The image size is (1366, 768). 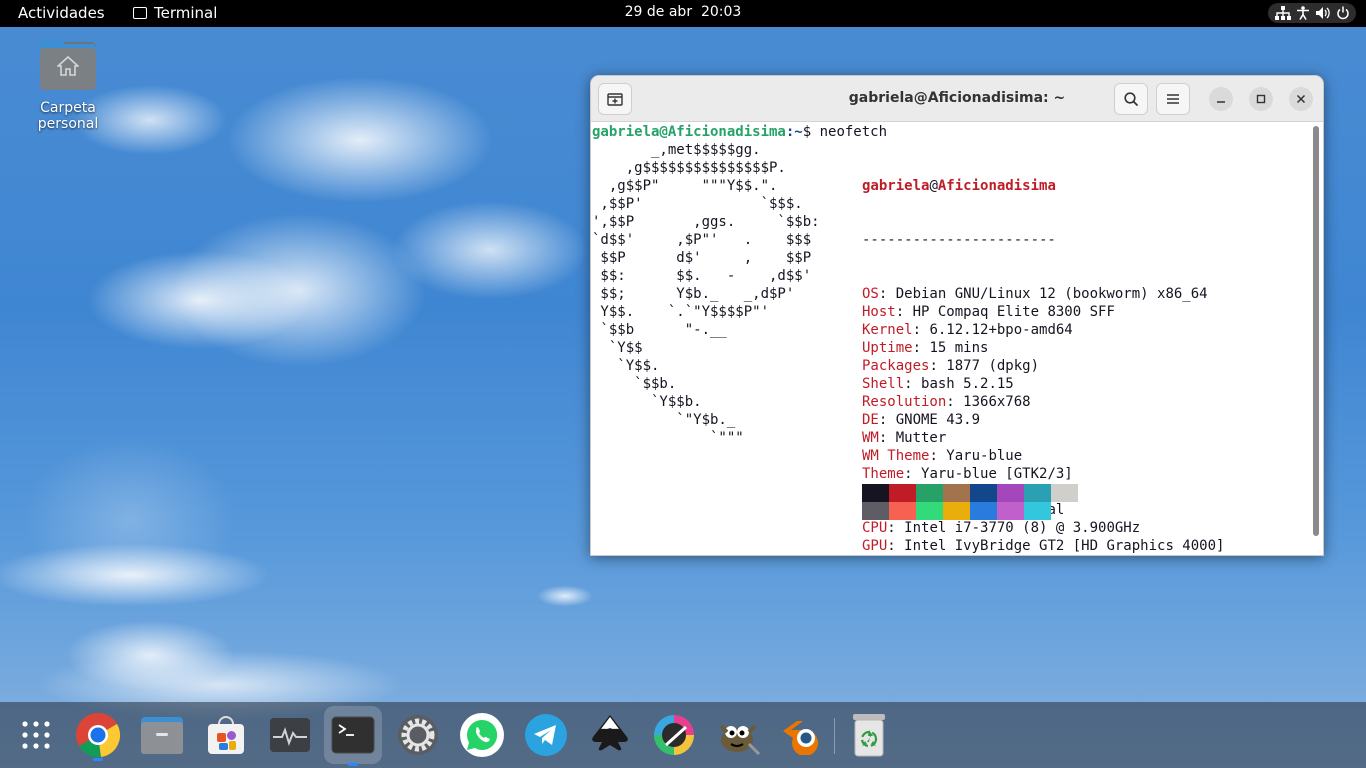 I want to click on info-row: Resolution: 1366x768, so click(x=946, y=402).